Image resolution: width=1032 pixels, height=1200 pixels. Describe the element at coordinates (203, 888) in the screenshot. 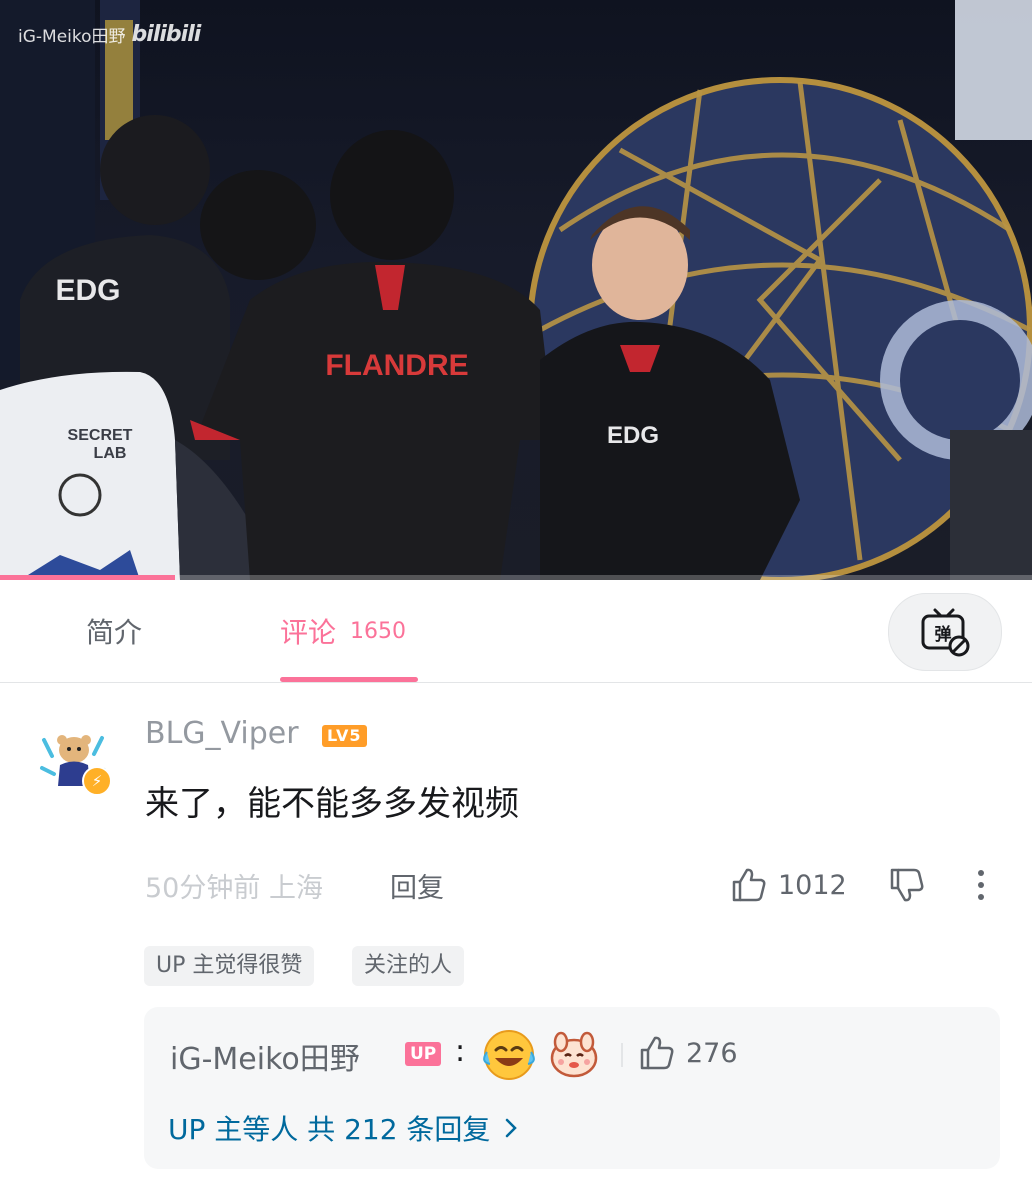

I see `comment-time: 50分钟前` at that location.